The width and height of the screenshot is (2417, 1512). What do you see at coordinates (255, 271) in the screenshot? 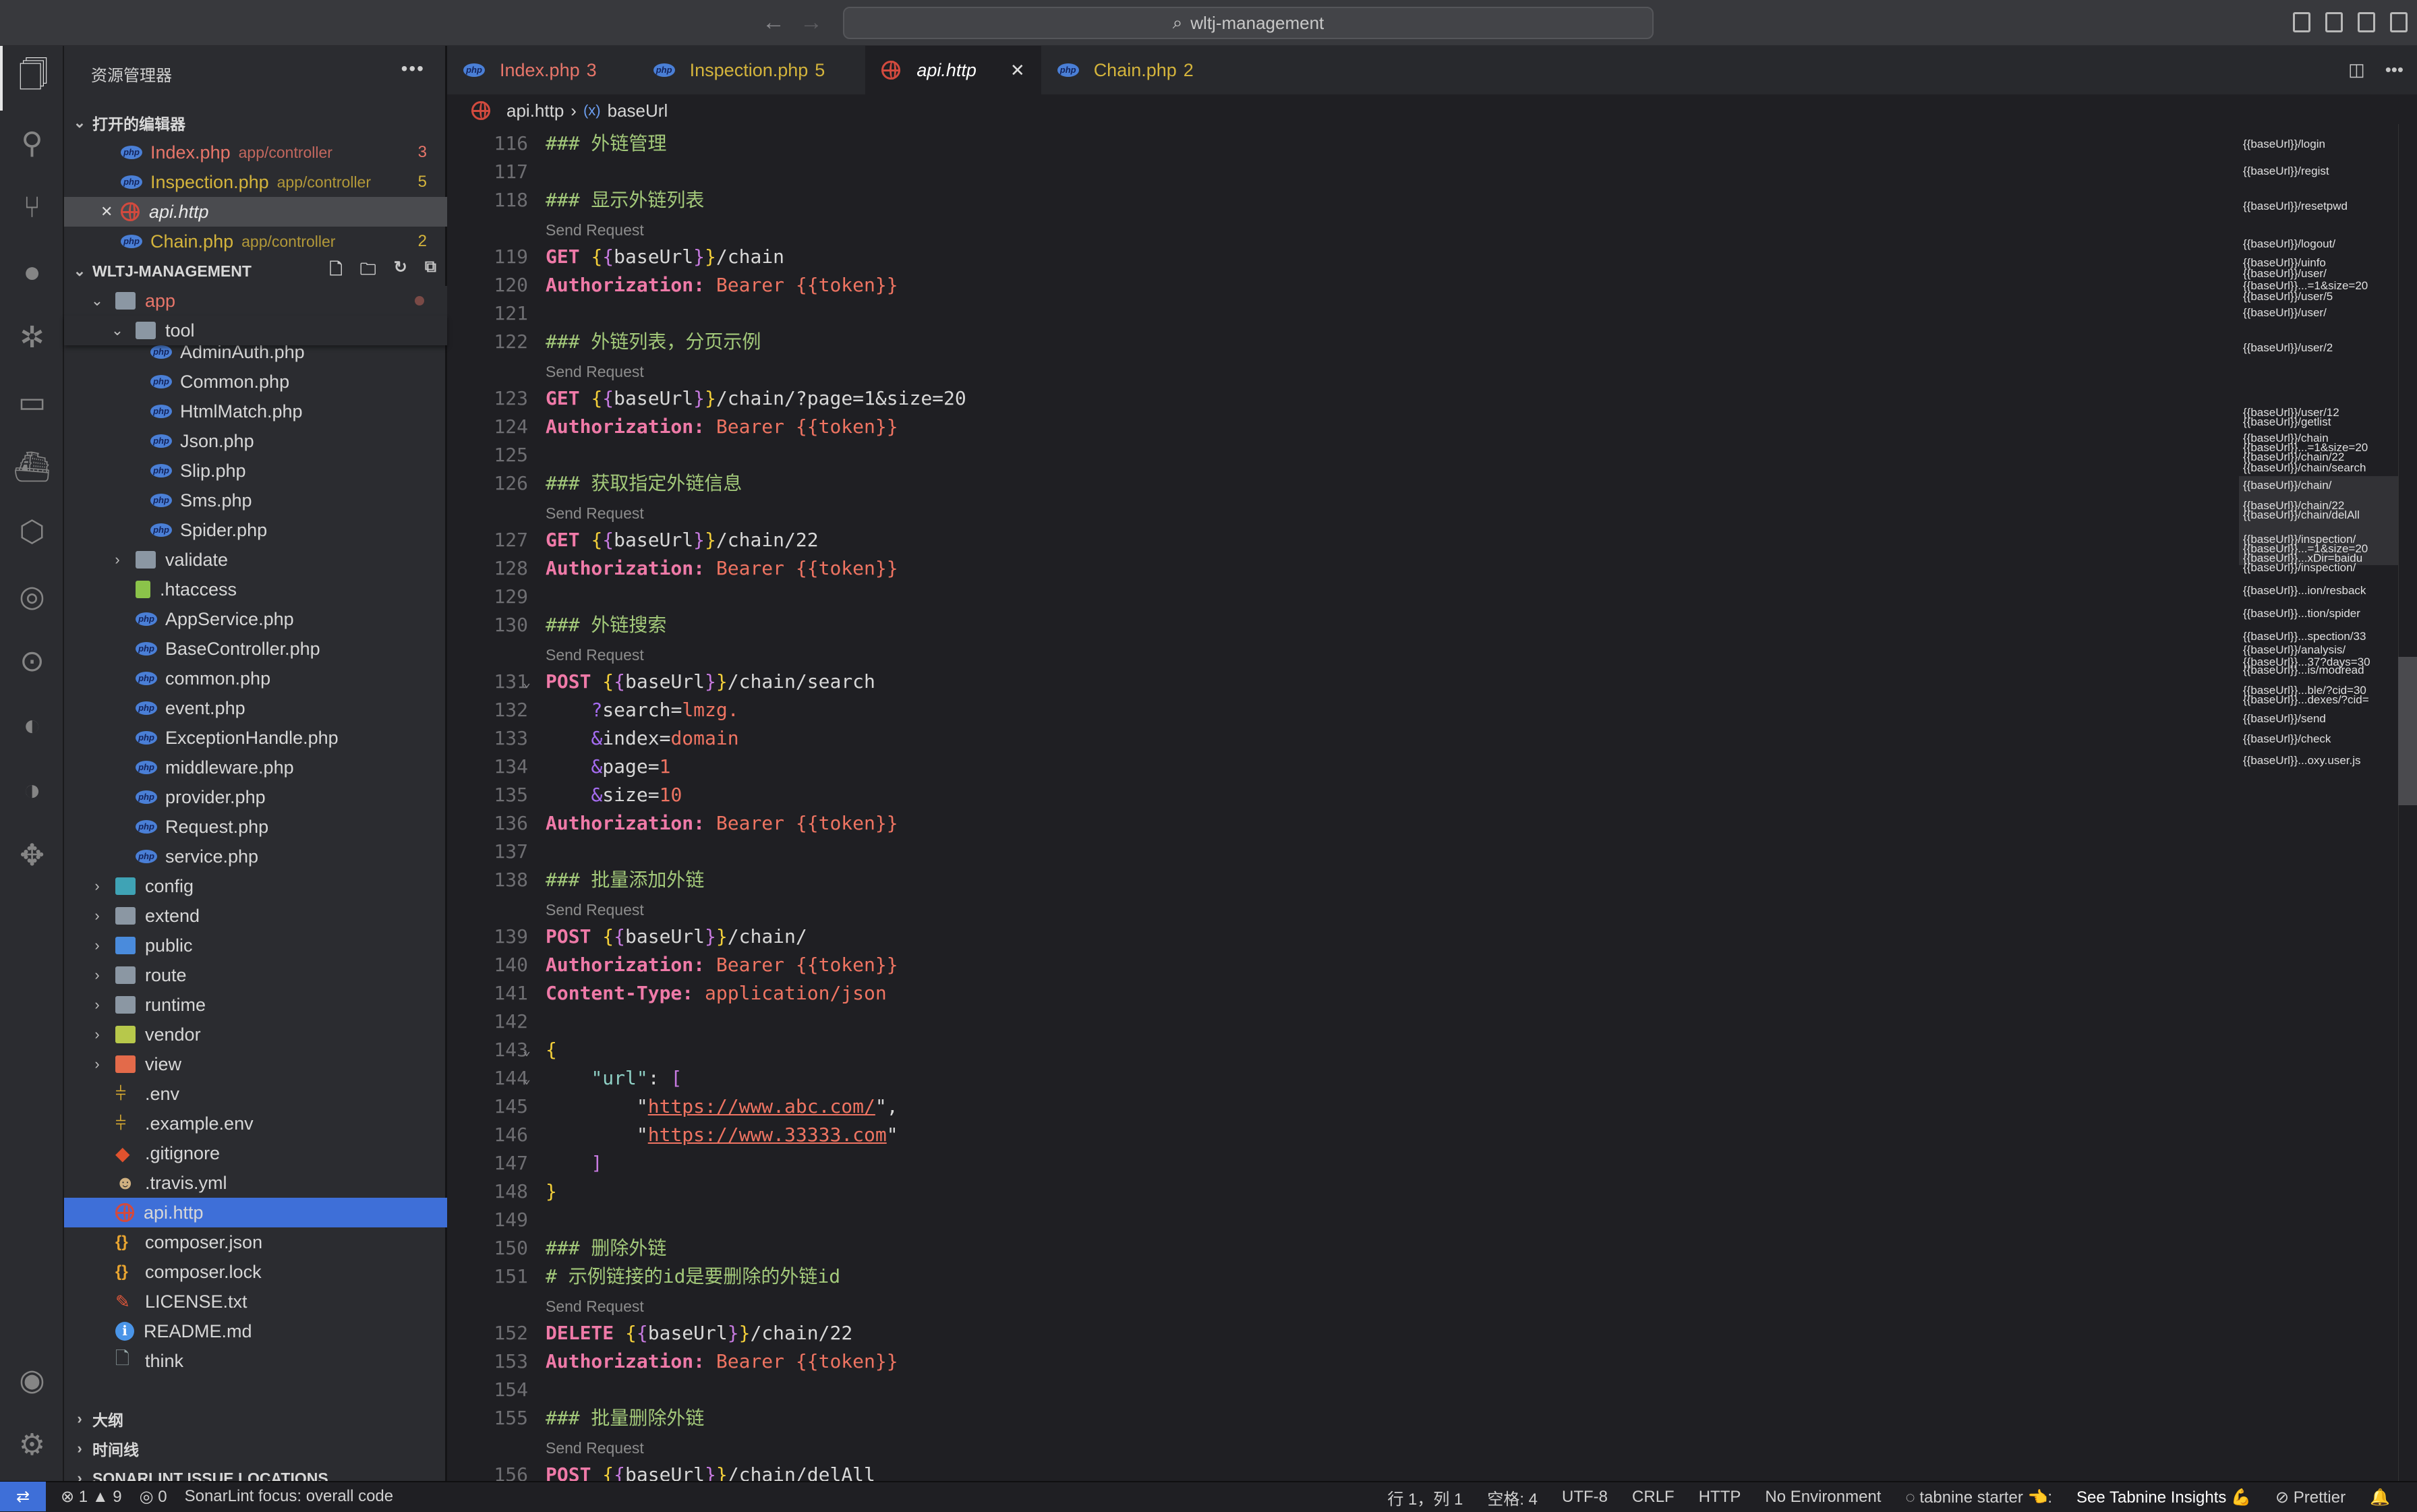
I see `workspace-header: ⌄ WLTJ-MANAGEMENT 🗋 🗀 ↻ ⧉` at bounding box center [255, 271].